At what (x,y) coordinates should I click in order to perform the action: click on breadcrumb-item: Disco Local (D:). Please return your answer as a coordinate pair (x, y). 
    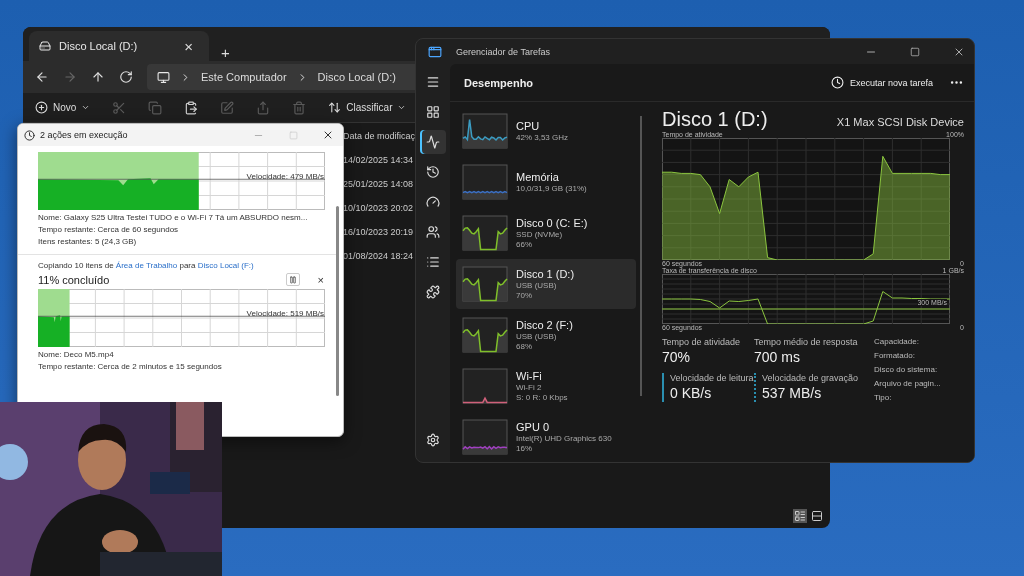
    Looking at the image, I should click on (356, 77).